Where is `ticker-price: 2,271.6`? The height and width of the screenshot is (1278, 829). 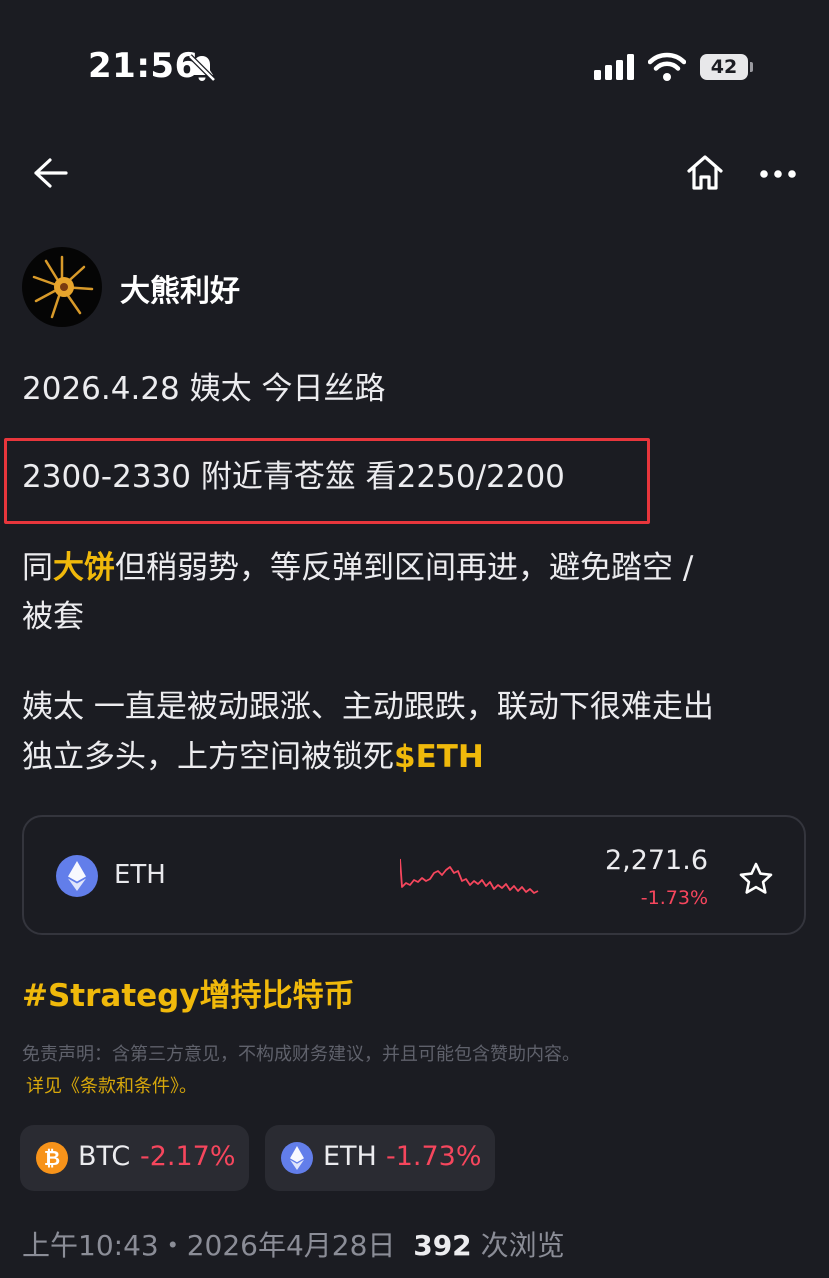
ticker-price: 2,271.6 is located at coordinates (656, 860).